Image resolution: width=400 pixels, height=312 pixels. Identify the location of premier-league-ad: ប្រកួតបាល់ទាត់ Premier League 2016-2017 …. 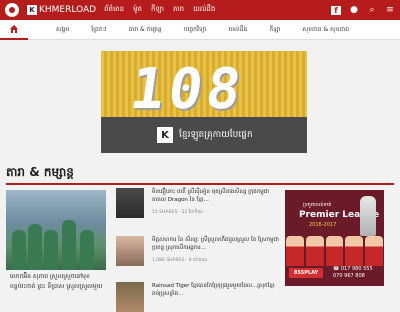
(334, 238).